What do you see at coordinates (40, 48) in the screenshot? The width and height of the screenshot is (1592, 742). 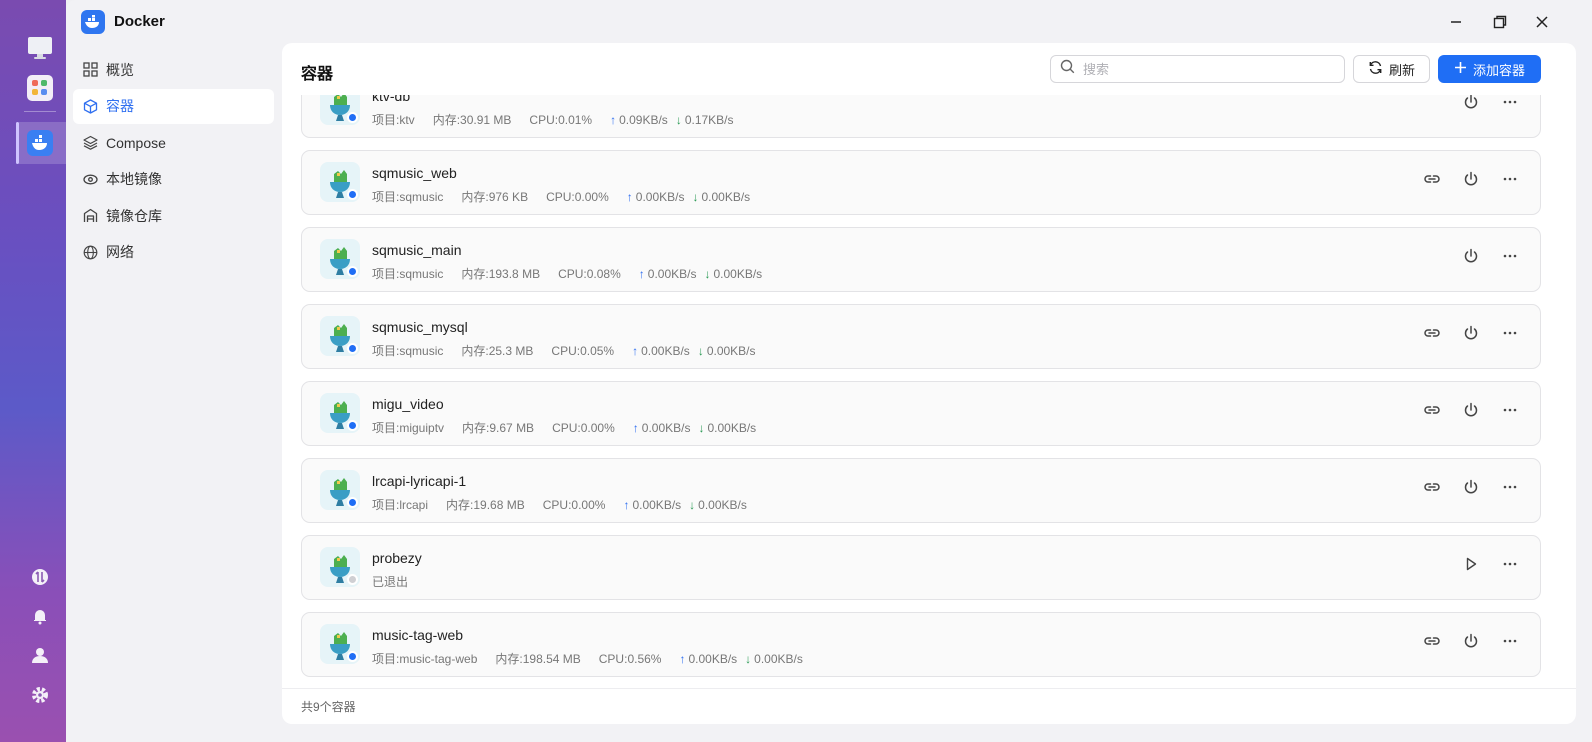 I see `desktop-icon` at bounding box center [40, 48].